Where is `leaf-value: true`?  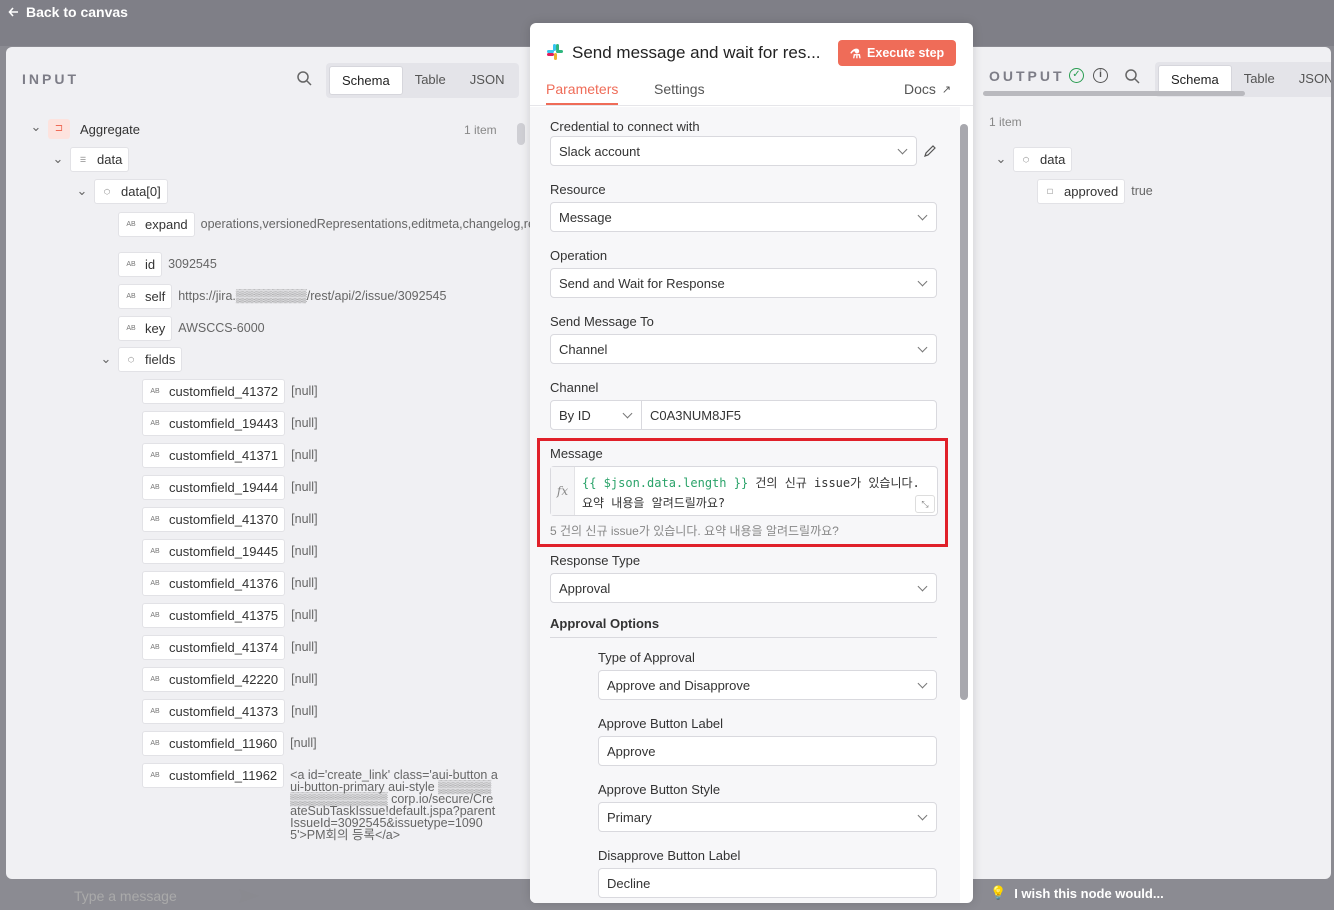
leaf-value: true is located at coordinates (1142, 191).